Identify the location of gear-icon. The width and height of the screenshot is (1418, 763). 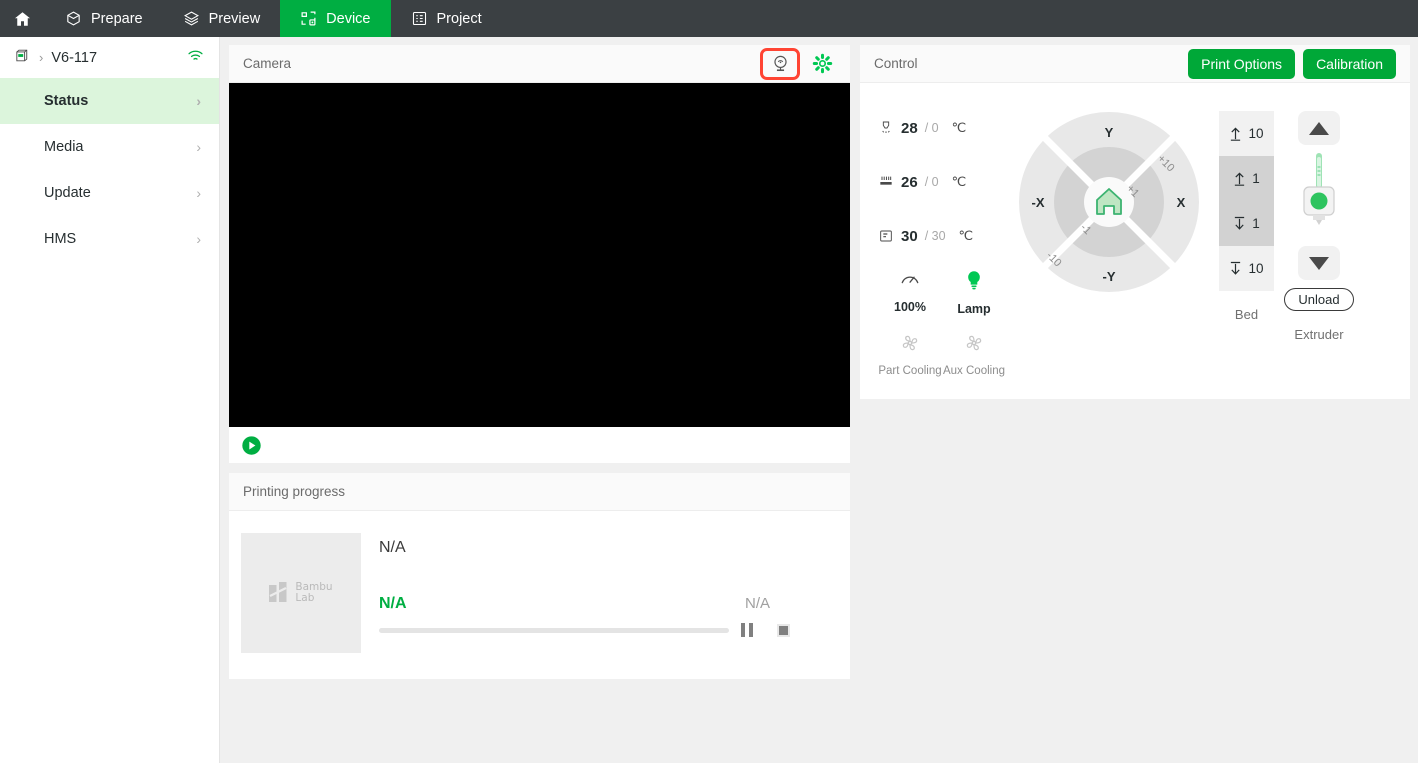
(822, 63).